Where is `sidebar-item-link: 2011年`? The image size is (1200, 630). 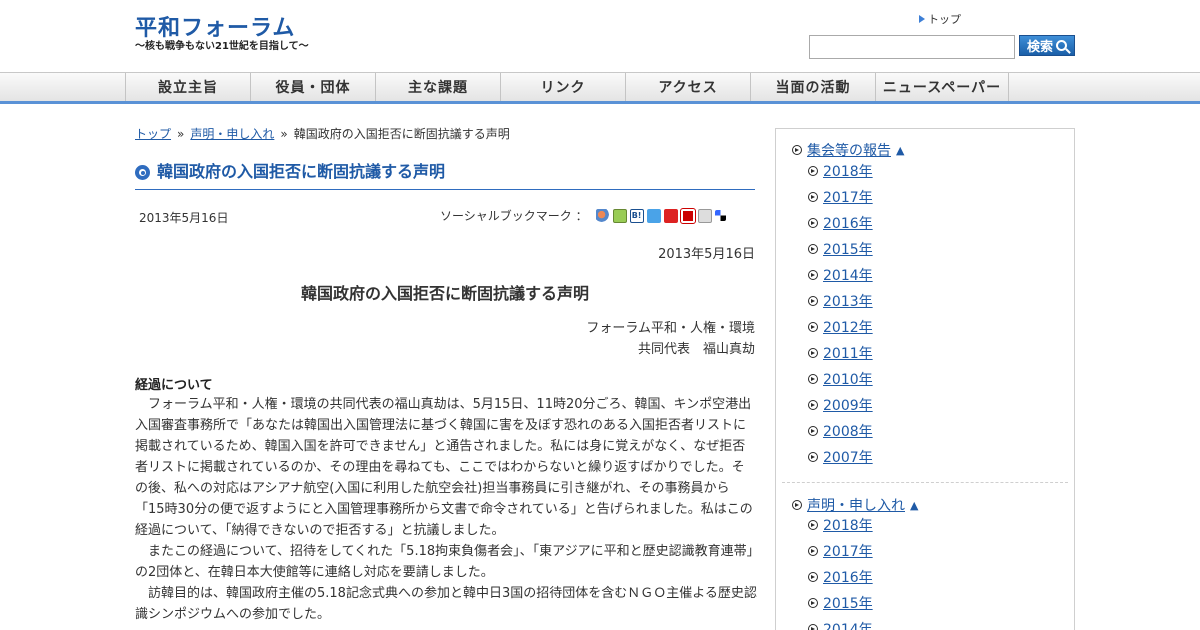
sidebar-item-link: 2011年 is located at coordinates (848, 353).